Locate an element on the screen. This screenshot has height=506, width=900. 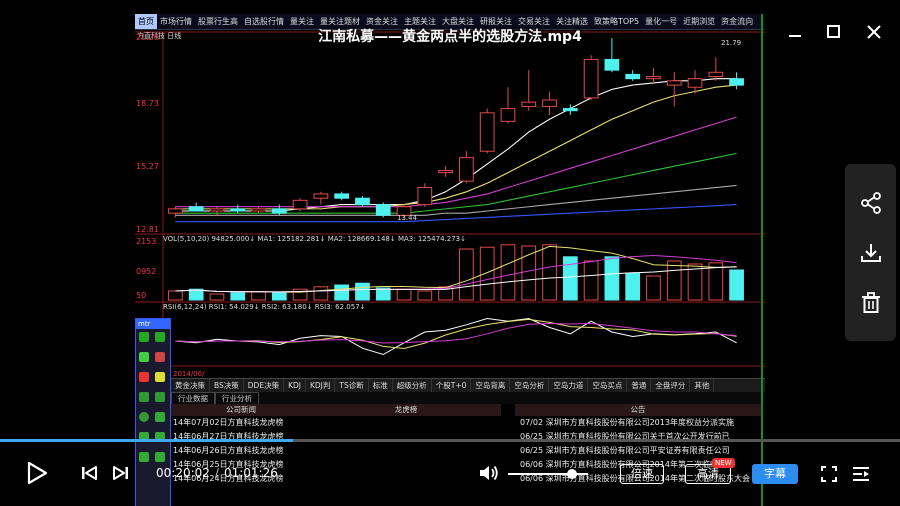
speed-button: 倍速 is located at coordinates (642, 474).